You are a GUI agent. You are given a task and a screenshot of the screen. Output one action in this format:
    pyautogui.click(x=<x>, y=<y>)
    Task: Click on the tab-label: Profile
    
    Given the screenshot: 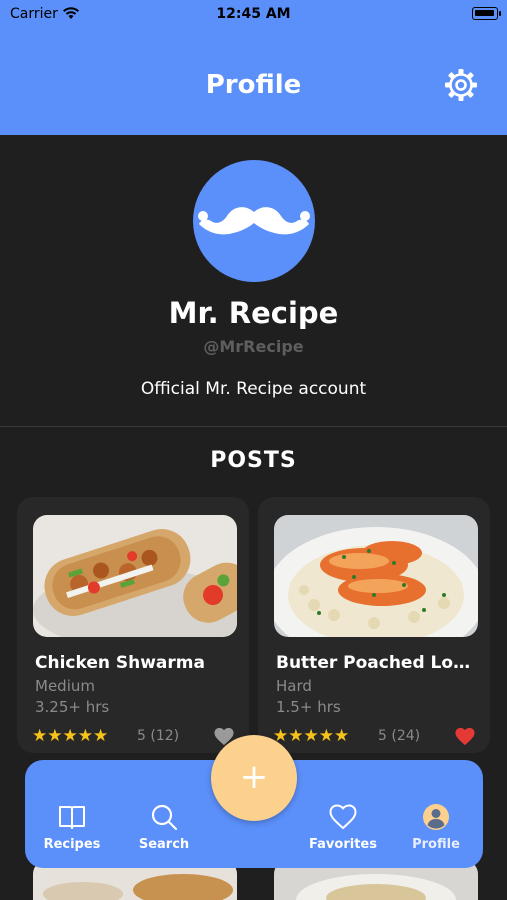 What is the action you would take?
    pyautogui.click(x=436, y=844)
    